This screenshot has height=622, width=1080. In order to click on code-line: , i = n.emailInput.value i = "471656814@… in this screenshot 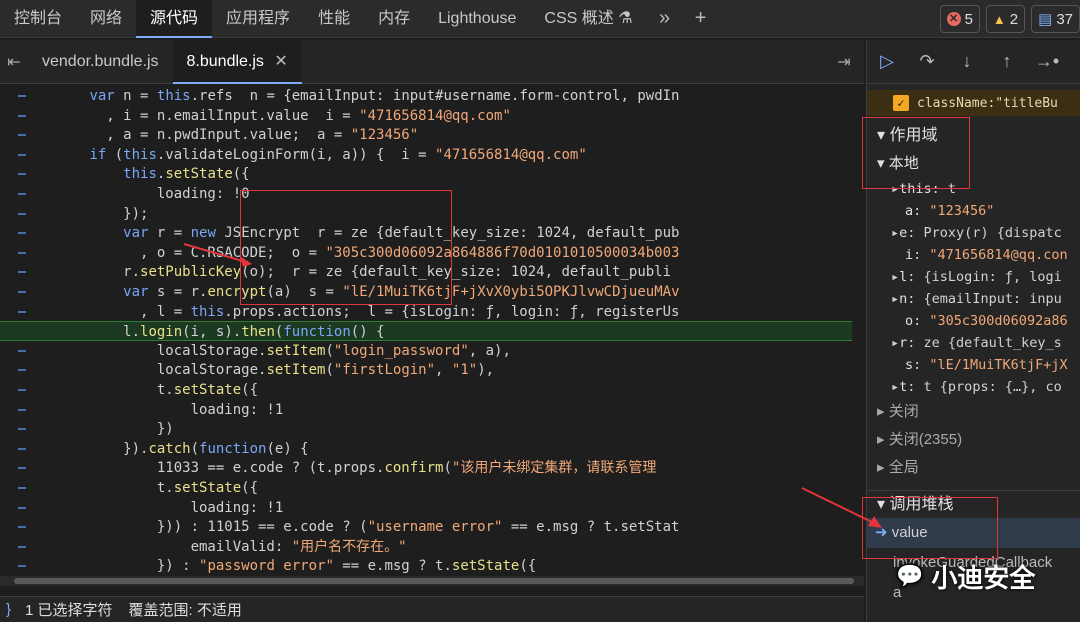, I will do `click(426, 116)`.